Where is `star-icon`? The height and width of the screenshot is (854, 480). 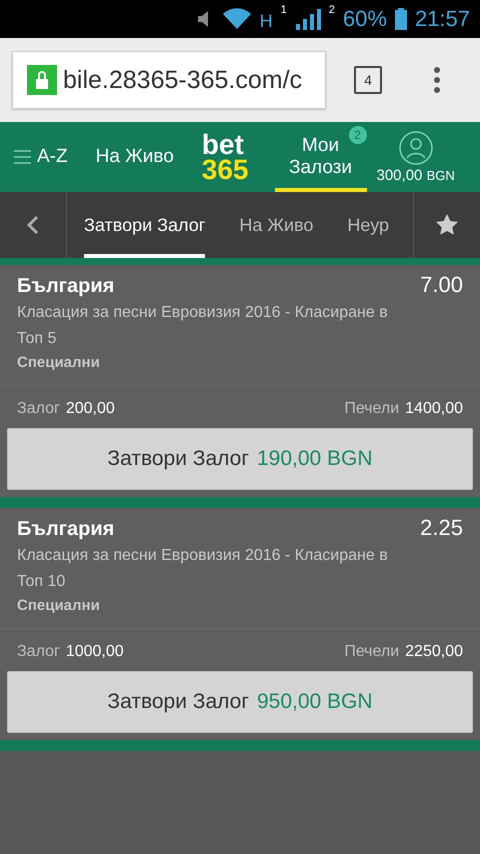 star-icon is located at coordinates (447, 225).